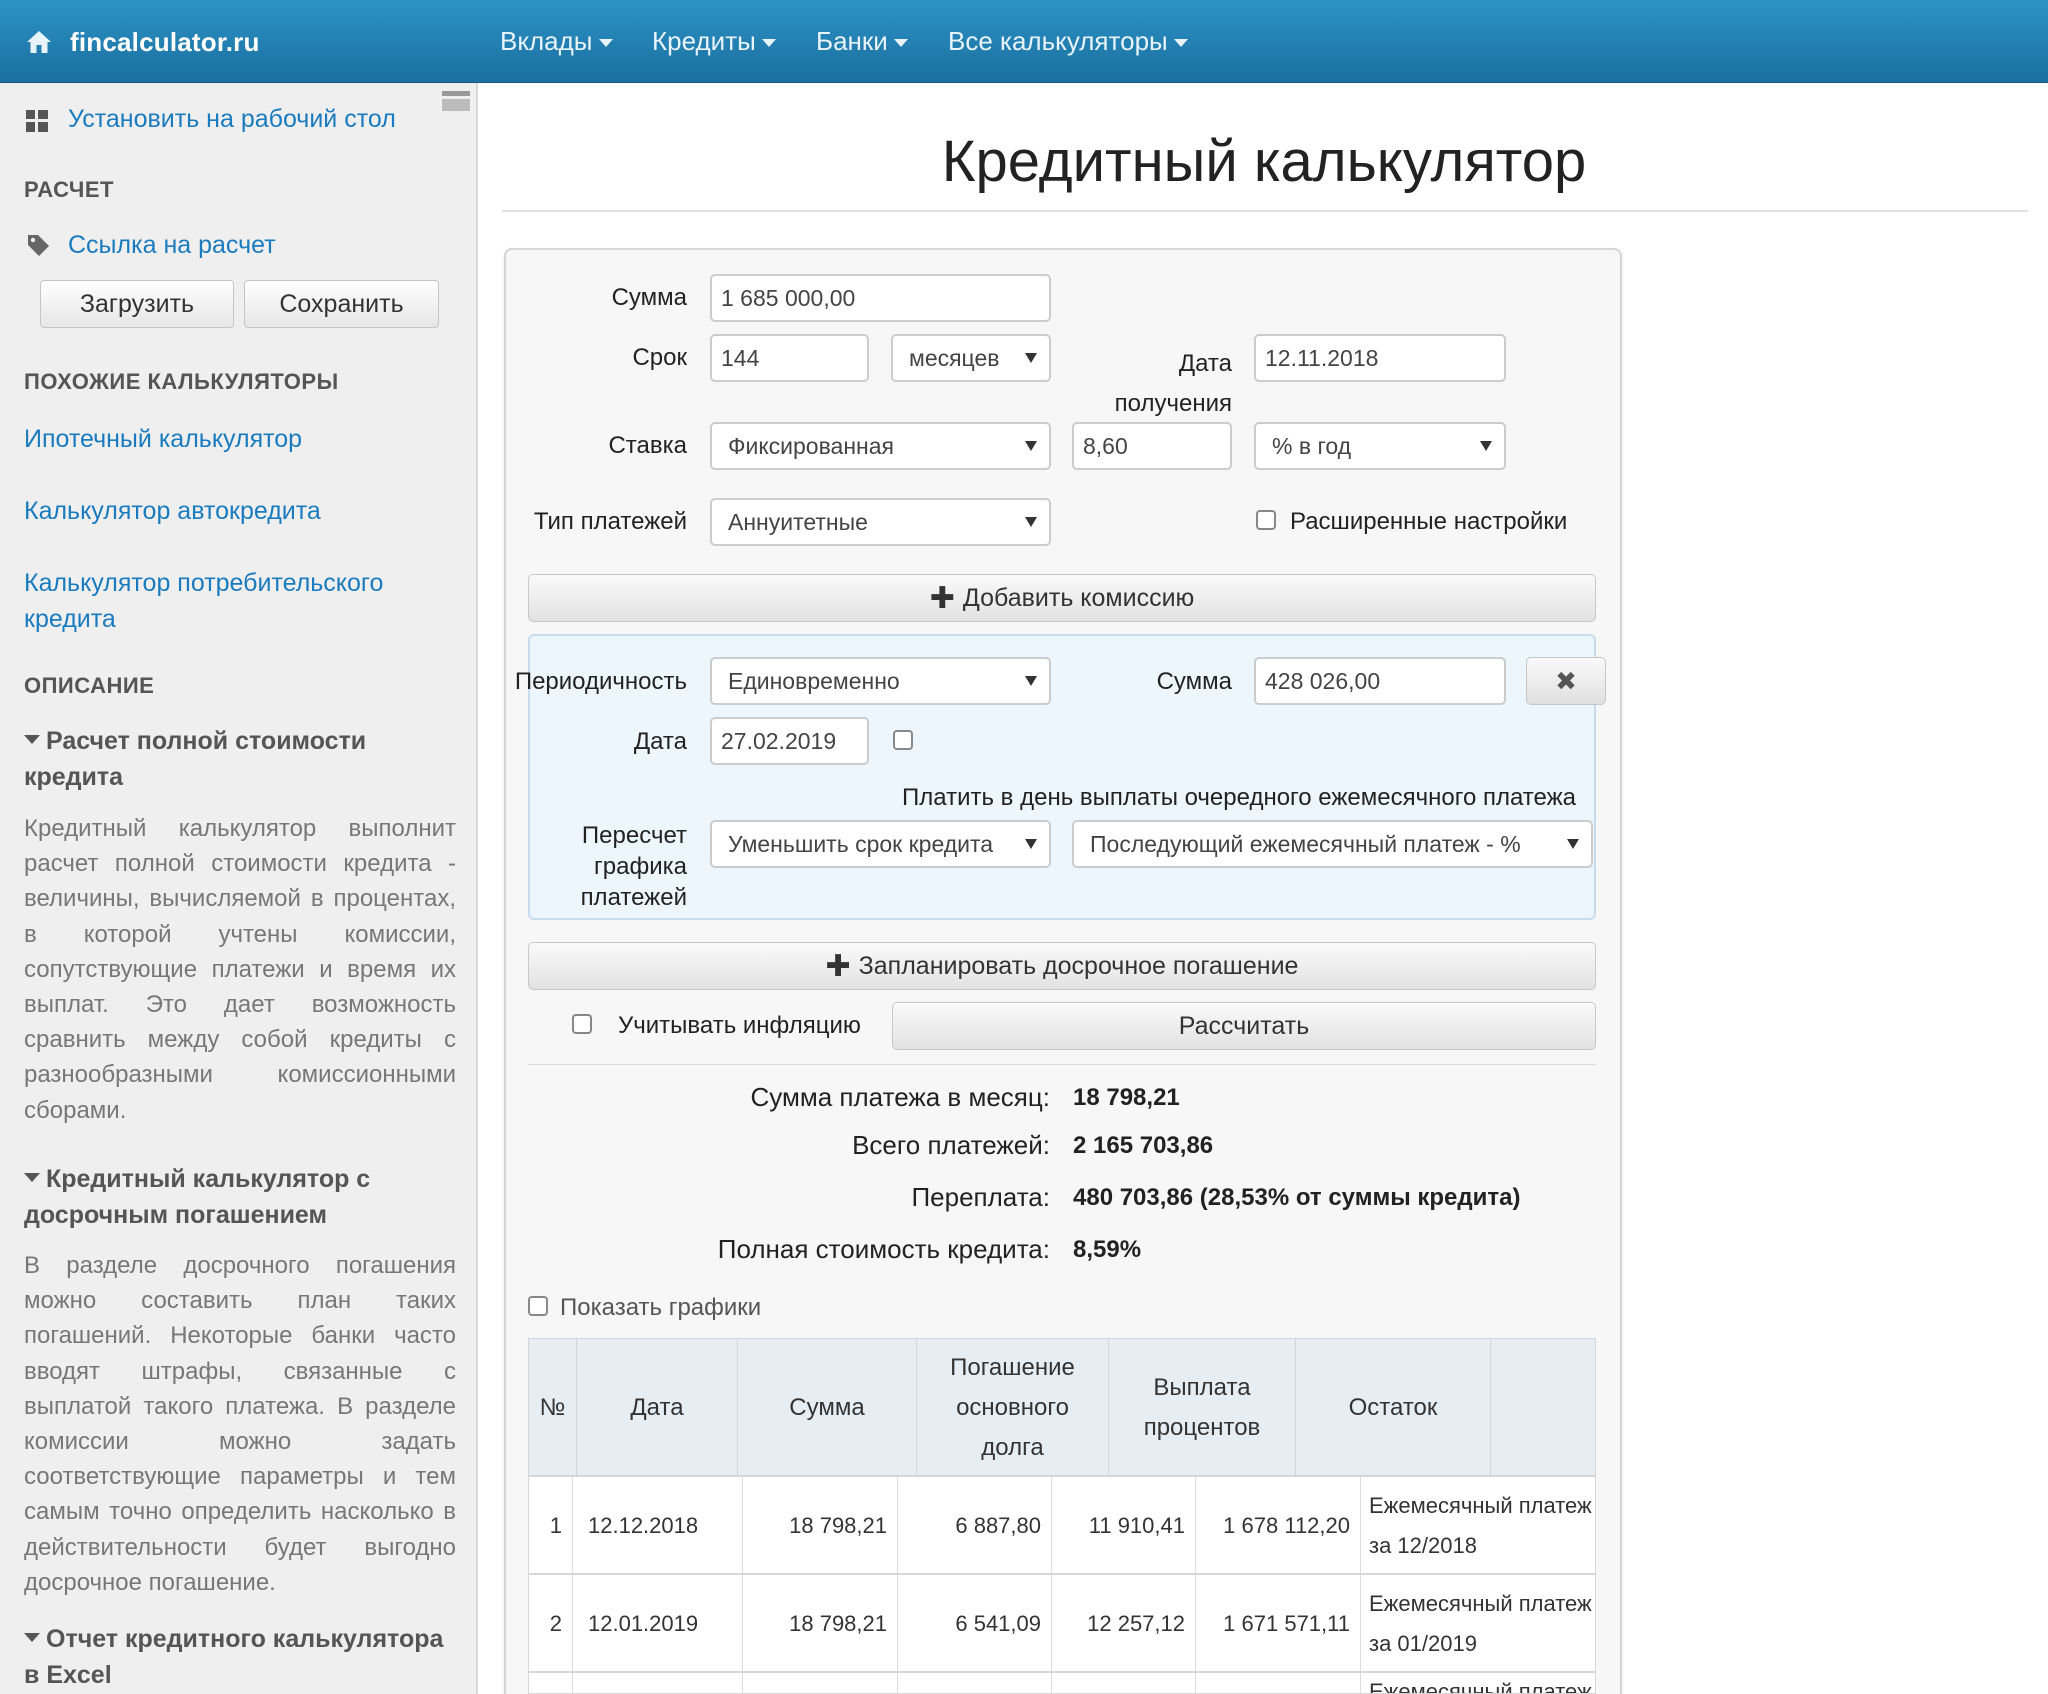 The height and width of the screenshot is (1694, 2048). Describe the element at coordinates (1152, 446) in the screenshot. I see `rate-input: 8,60` at that location.